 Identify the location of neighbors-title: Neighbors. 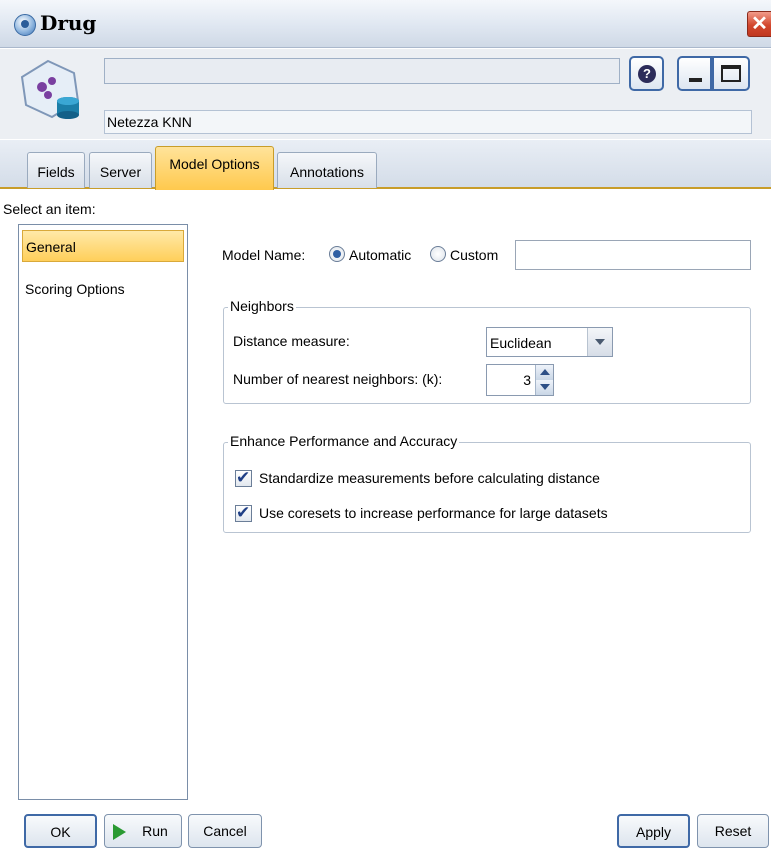
(262, 306).